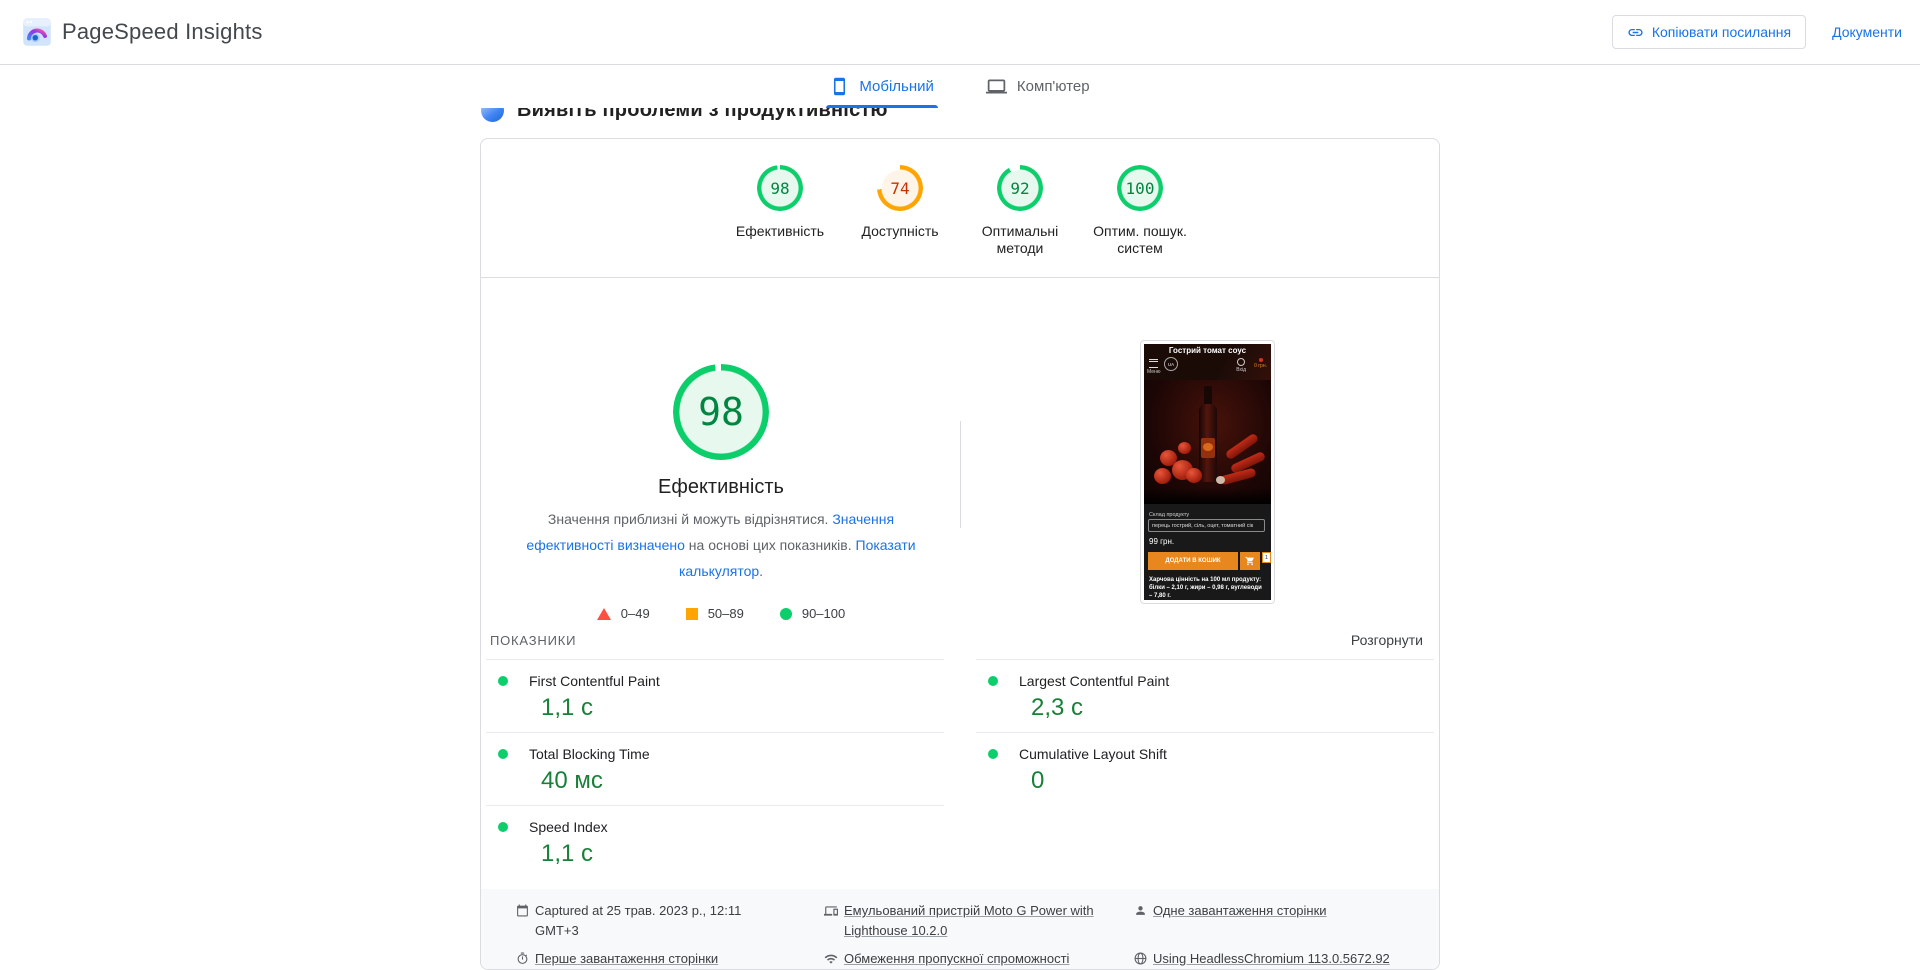 This screenshot has height=970, width=1920. What do you see at coordinates (831, 911) in the screenshot?
I see `devices-icon` at bounding box center [831, 911].